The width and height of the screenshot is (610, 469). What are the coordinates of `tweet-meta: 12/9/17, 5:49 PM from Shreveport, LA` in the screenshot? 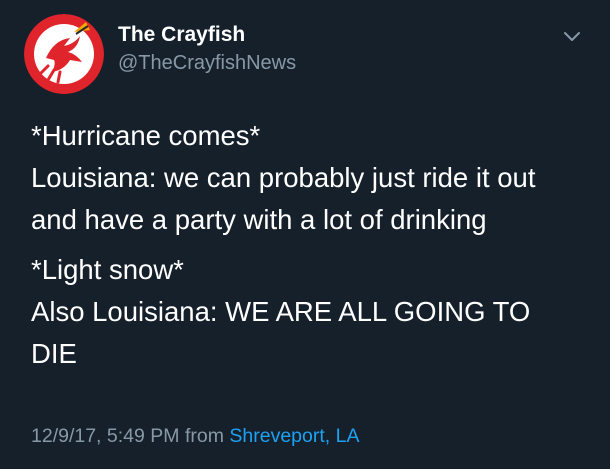 It's located at (195, 436).